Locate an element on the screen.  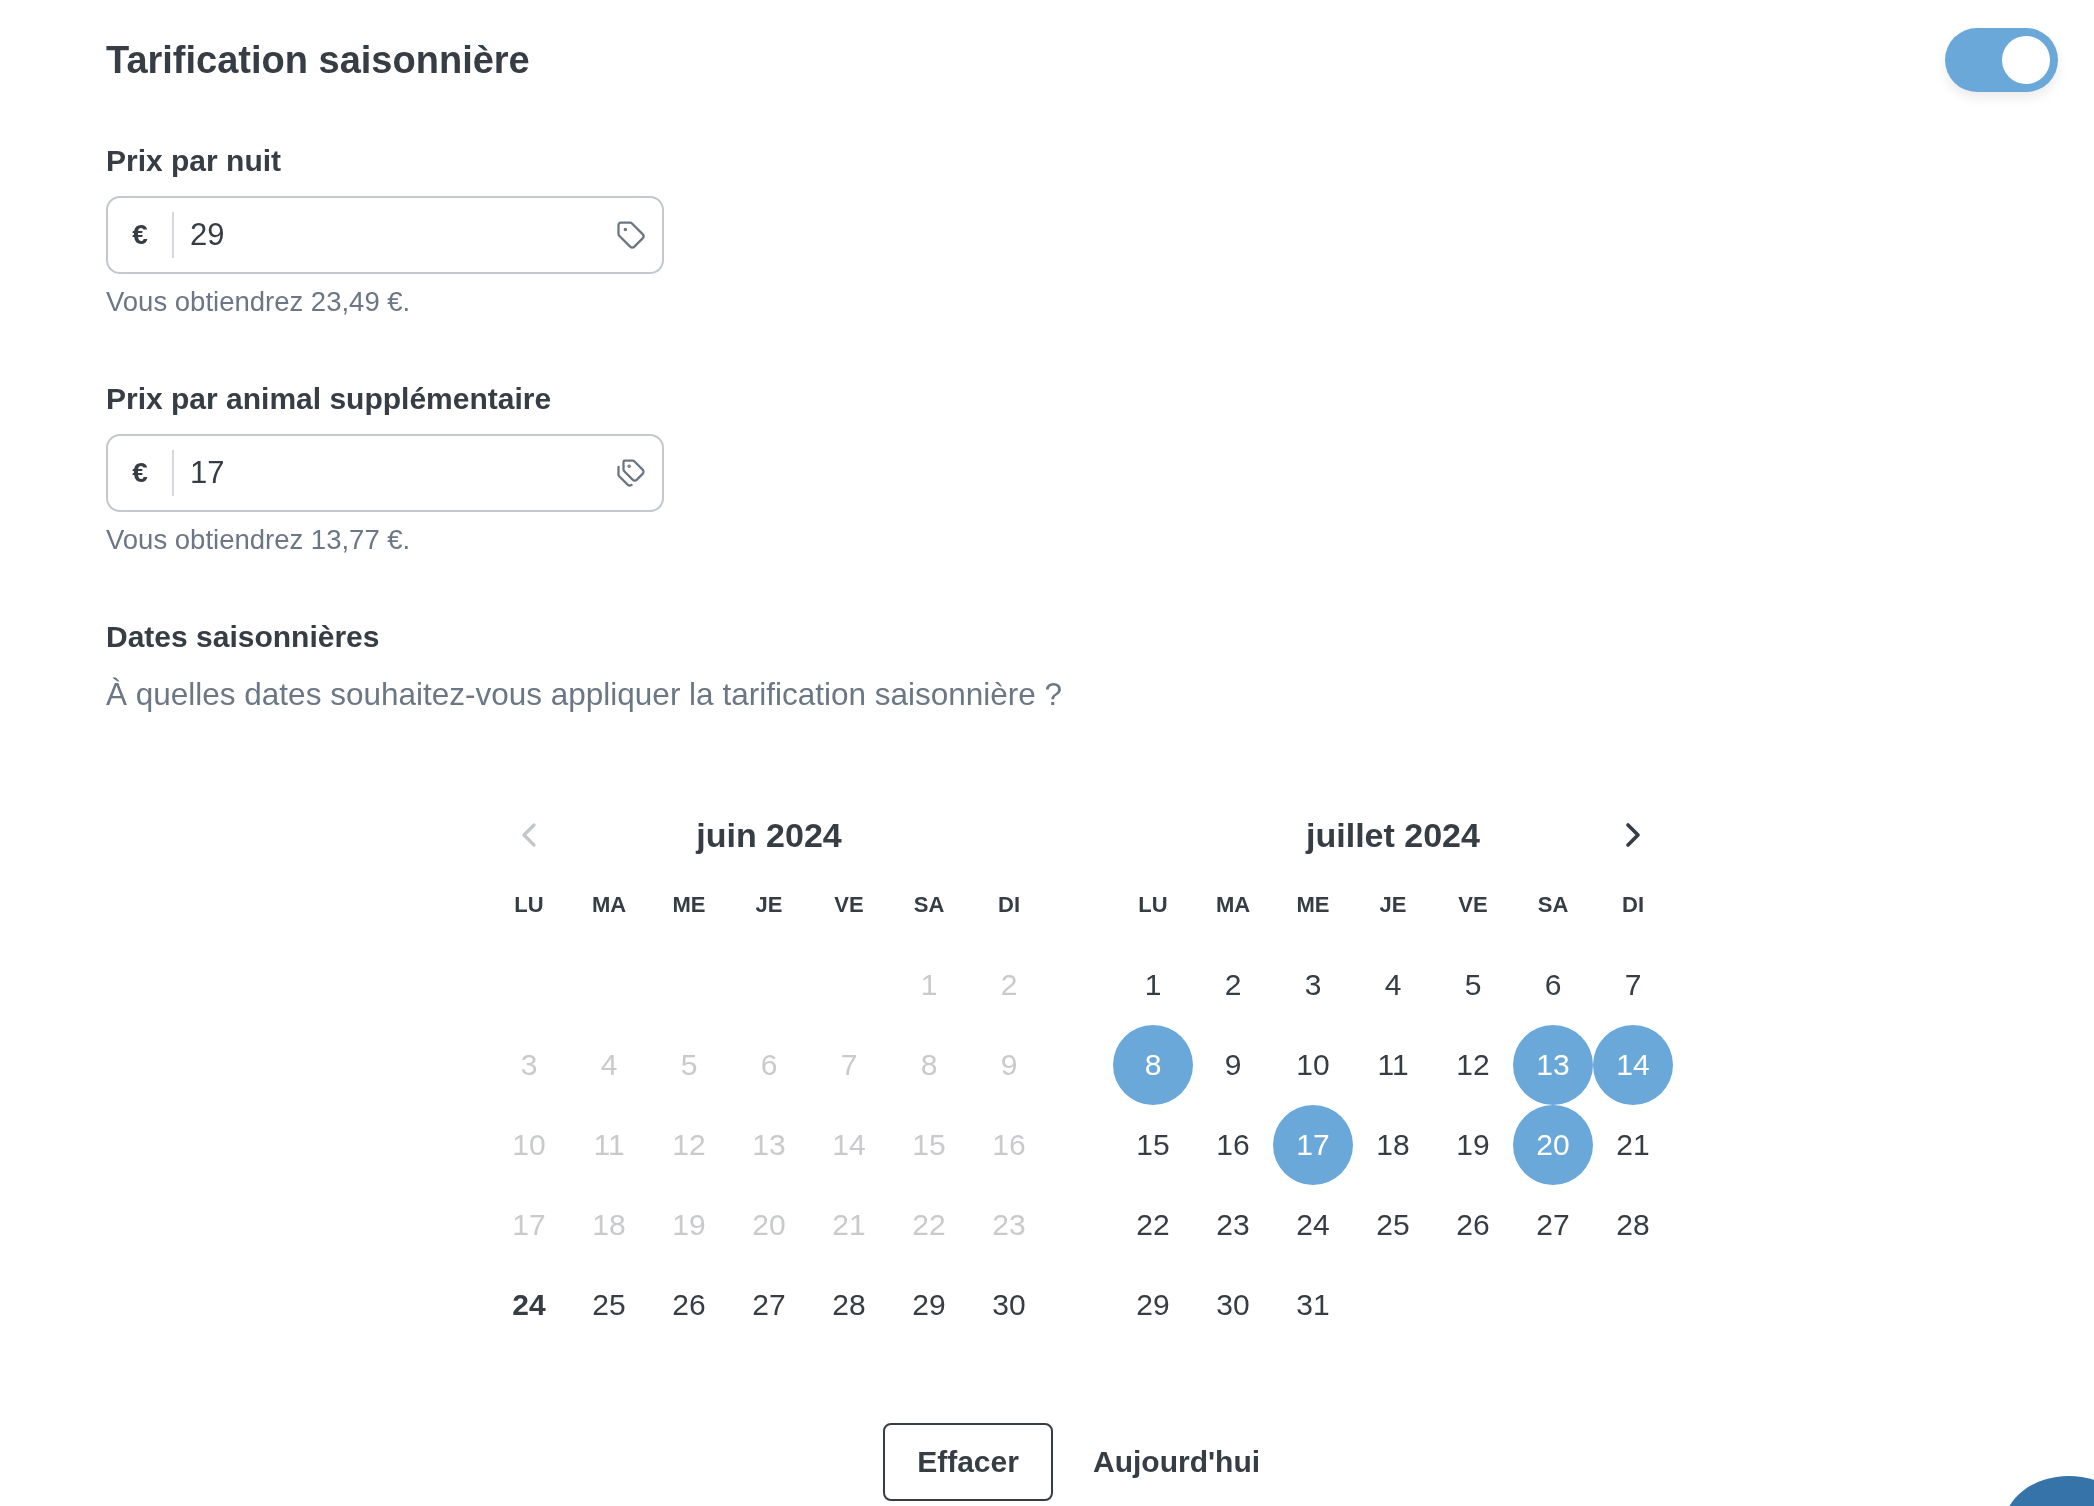
price-field: € 29 is located at coordinates (385, 235).